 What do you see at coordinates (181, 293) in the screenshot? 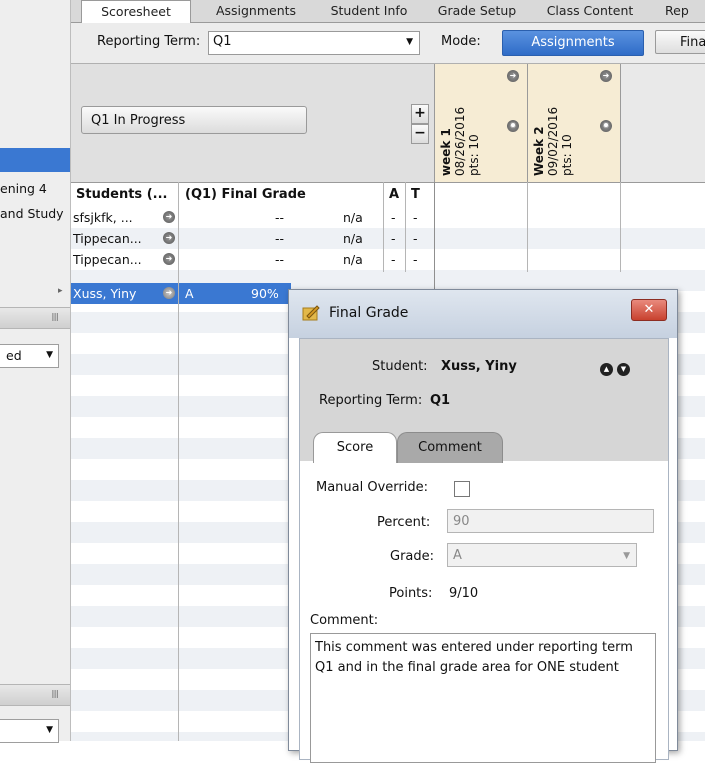
I see `table-row-selected: Xuss, Yiny ➜ A 90%` at bounding box center [181, 293].